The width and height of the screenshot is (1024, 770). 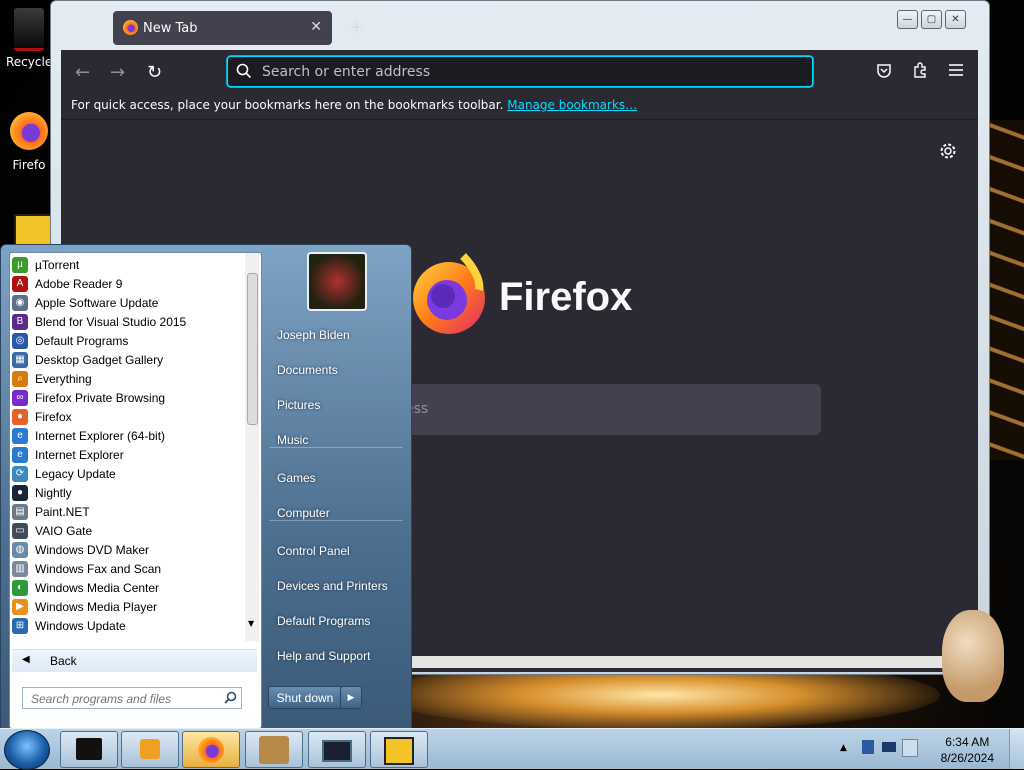 What do you see at coordinates (96, 606) in the screenshot?
I see `program-label: Windows Media Player` at bounding box center [96, 606].